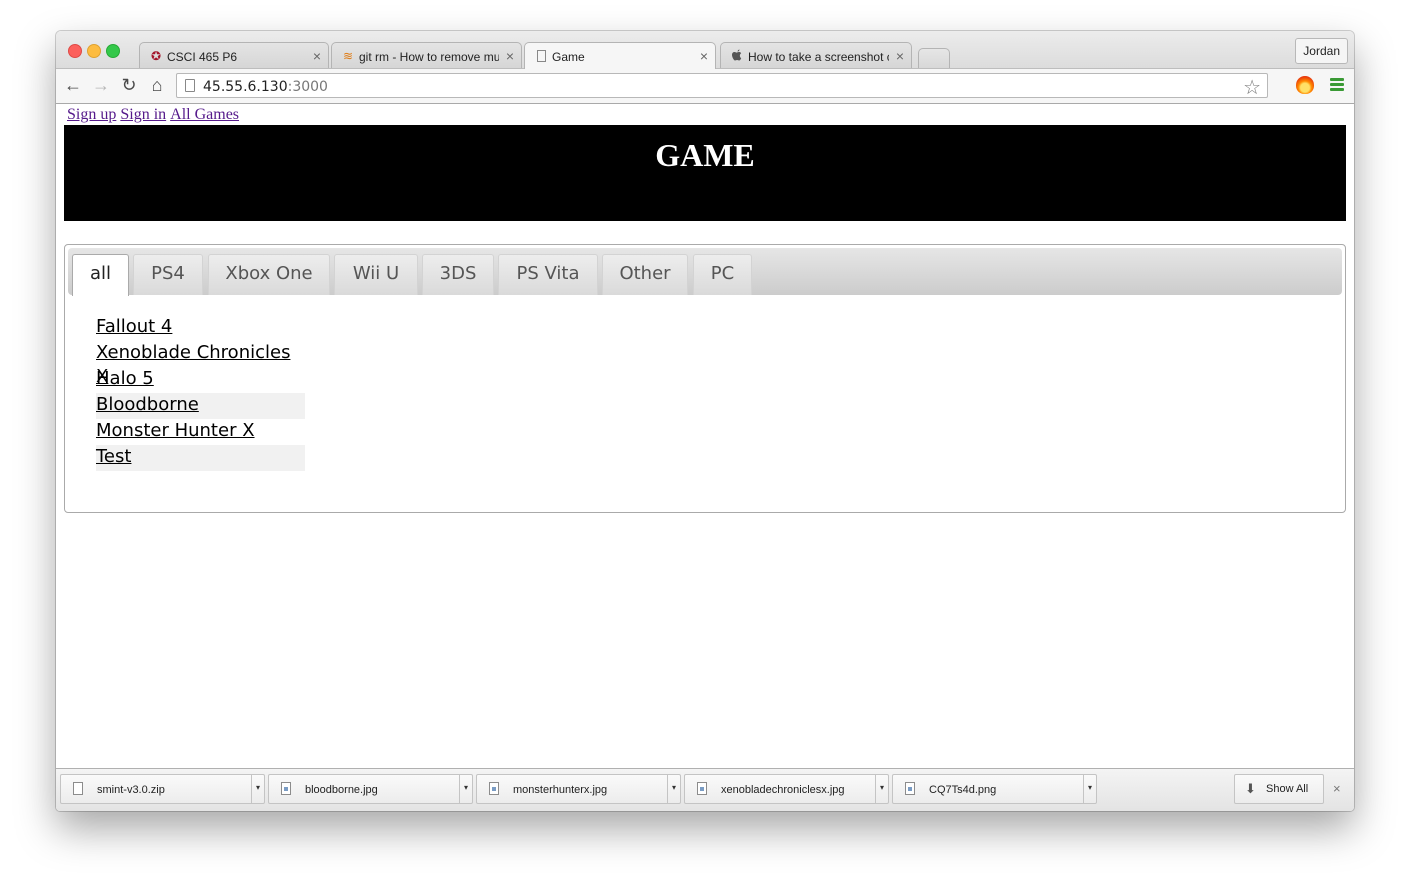 This screenshot has height=892, width=1410. I want to click on browser-tab-csci: ✪ CSCI 465 P6 ×, so click(234, 55).